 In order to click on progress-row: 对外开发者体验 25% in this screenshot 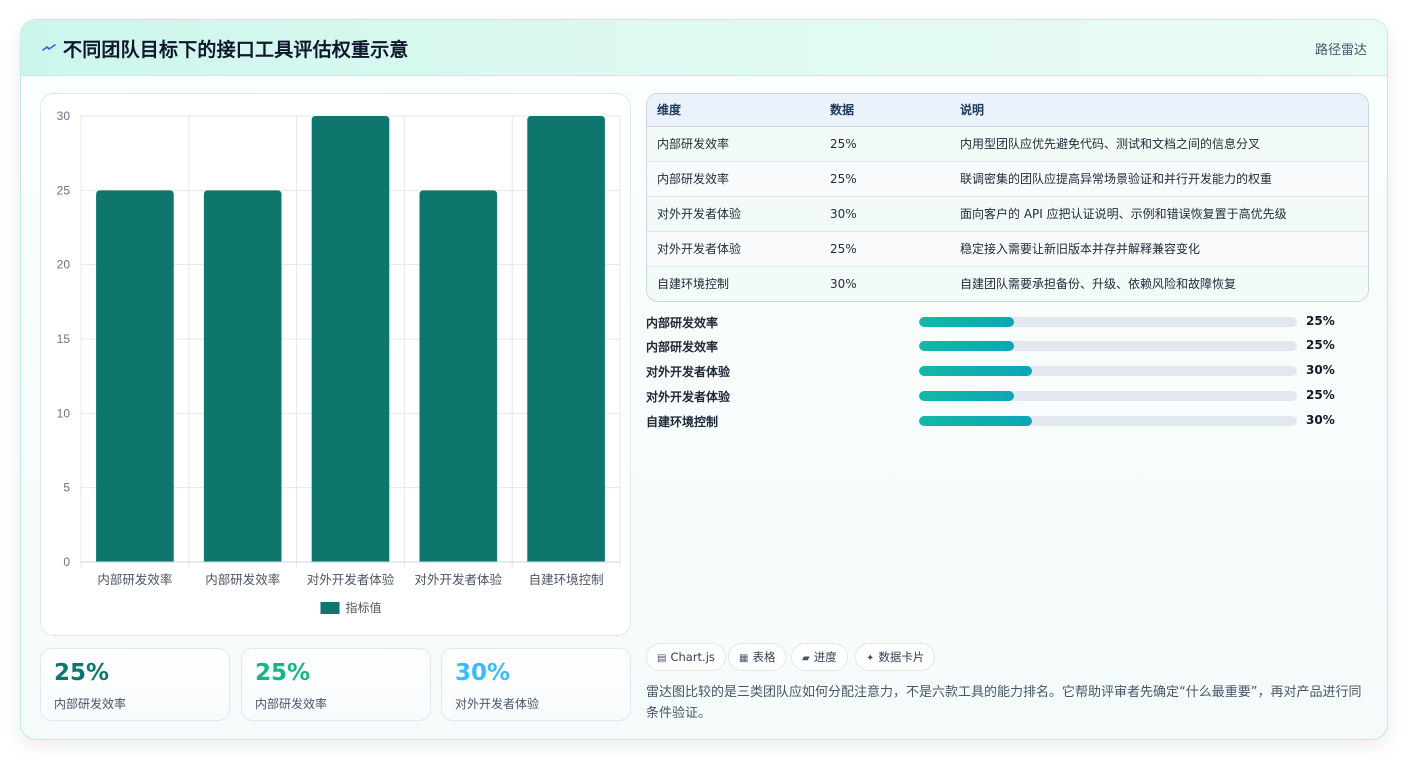, I will do `click(1006, 396)`.